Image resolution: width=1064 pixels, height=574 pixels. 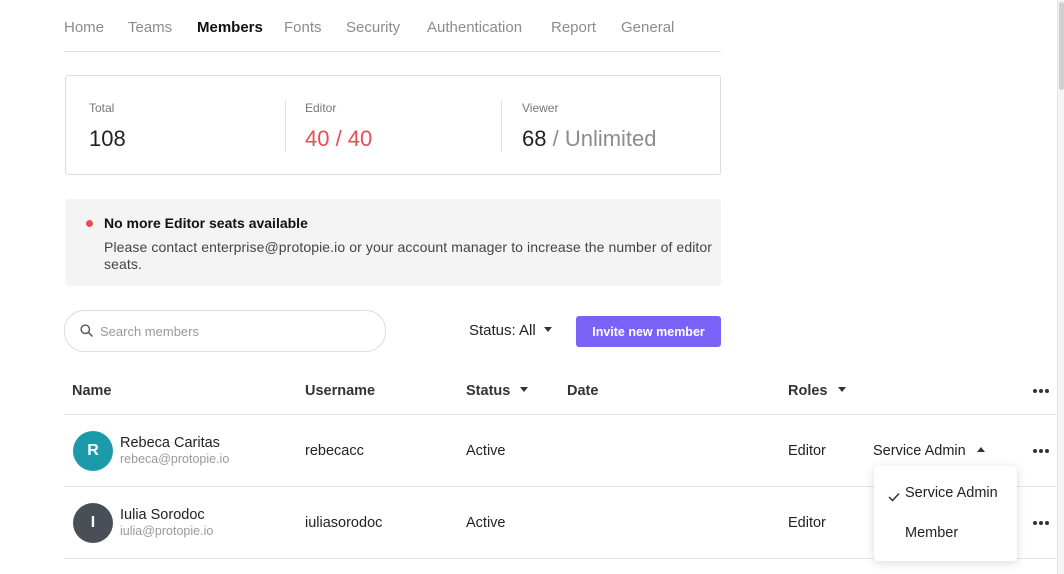 I want to click on viewer-limit: / Unlimited, so click(x=601, y=138).